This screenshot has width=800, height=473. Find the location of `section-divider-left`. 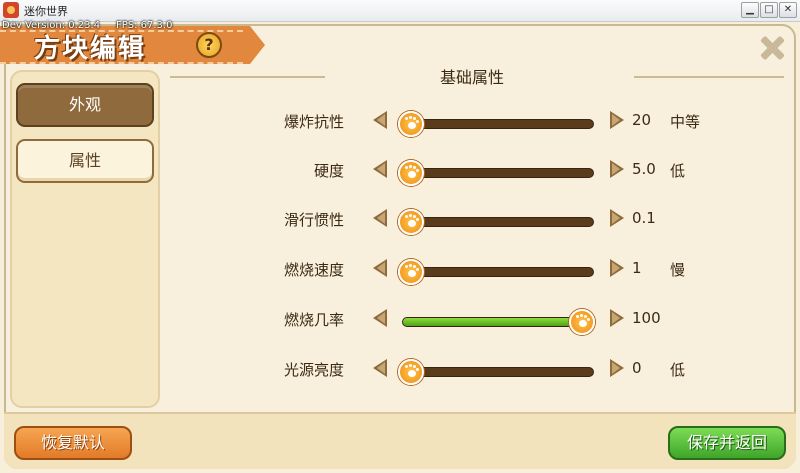

section-divider-left is located at coordinates (247, 77).